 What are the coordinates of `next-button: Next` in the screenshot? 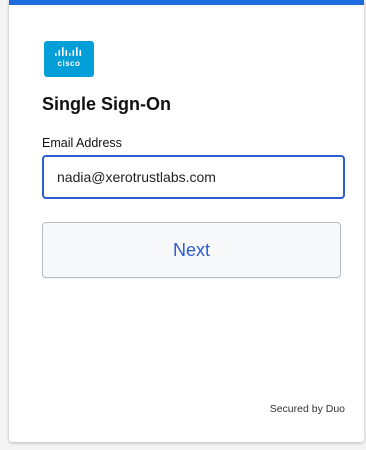 It's located at (191, 250).